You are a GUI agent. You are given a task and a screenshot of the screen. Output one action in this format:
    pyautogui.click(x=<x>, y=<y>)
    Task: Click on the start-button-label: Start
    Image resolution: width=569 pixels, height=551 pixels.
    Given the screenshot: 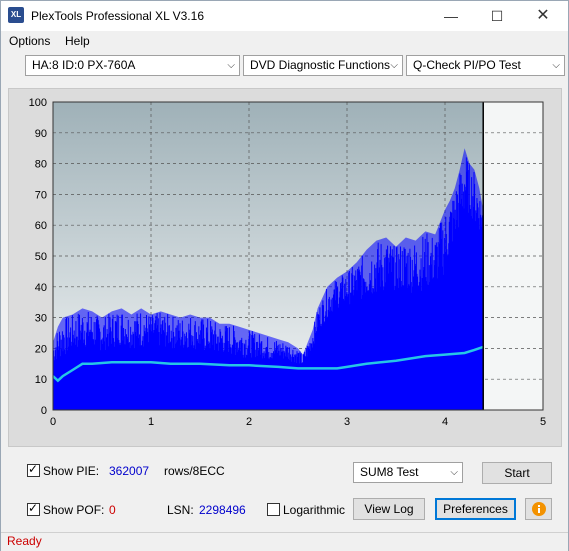 What is the action you would take?
    pyautogui.click(x=517, y=473)
    